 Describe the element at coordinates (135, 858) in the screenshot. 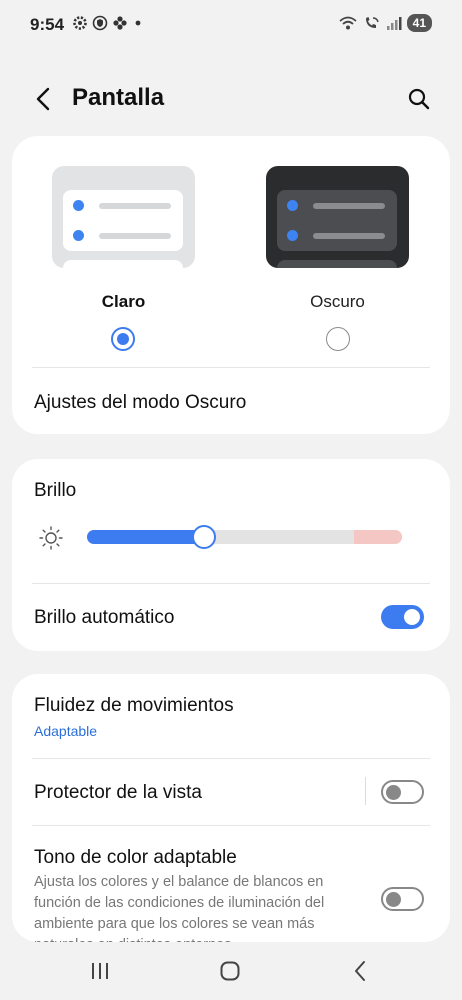

I see `adaptive-color-tone-item: Tono de color adaptable` at that location.